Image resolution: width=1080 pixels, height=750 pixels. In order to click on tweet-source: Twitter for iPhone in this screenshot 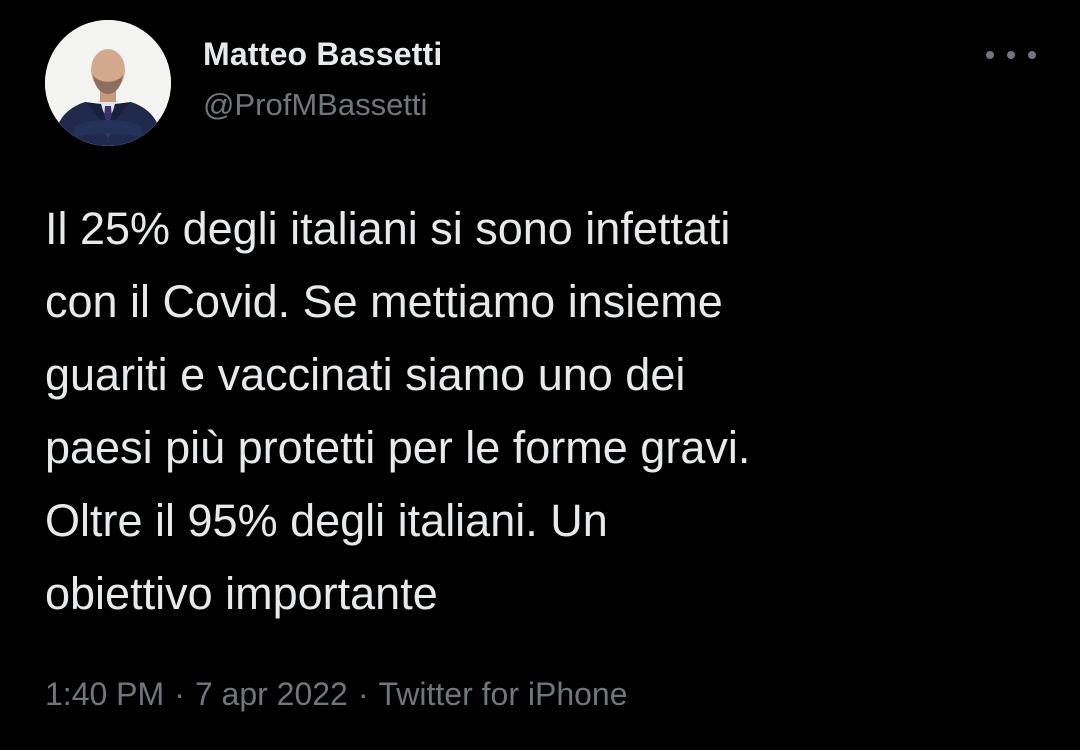, I will do `click(503, 694)`.